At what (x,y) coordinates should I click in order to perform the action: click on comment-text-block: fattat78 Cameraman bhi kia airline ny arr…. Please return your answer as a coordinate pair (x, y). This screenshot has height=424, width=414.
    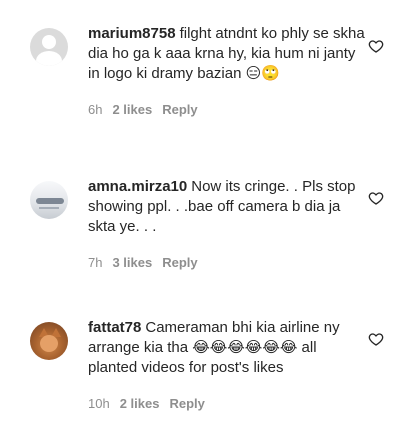
    Looking at the image, I should click on (227, 348).